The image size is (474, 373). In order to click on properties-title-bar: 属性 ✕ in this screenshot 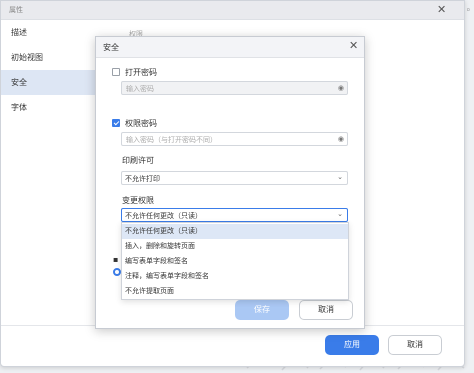, I will do `click(232, 10)`.